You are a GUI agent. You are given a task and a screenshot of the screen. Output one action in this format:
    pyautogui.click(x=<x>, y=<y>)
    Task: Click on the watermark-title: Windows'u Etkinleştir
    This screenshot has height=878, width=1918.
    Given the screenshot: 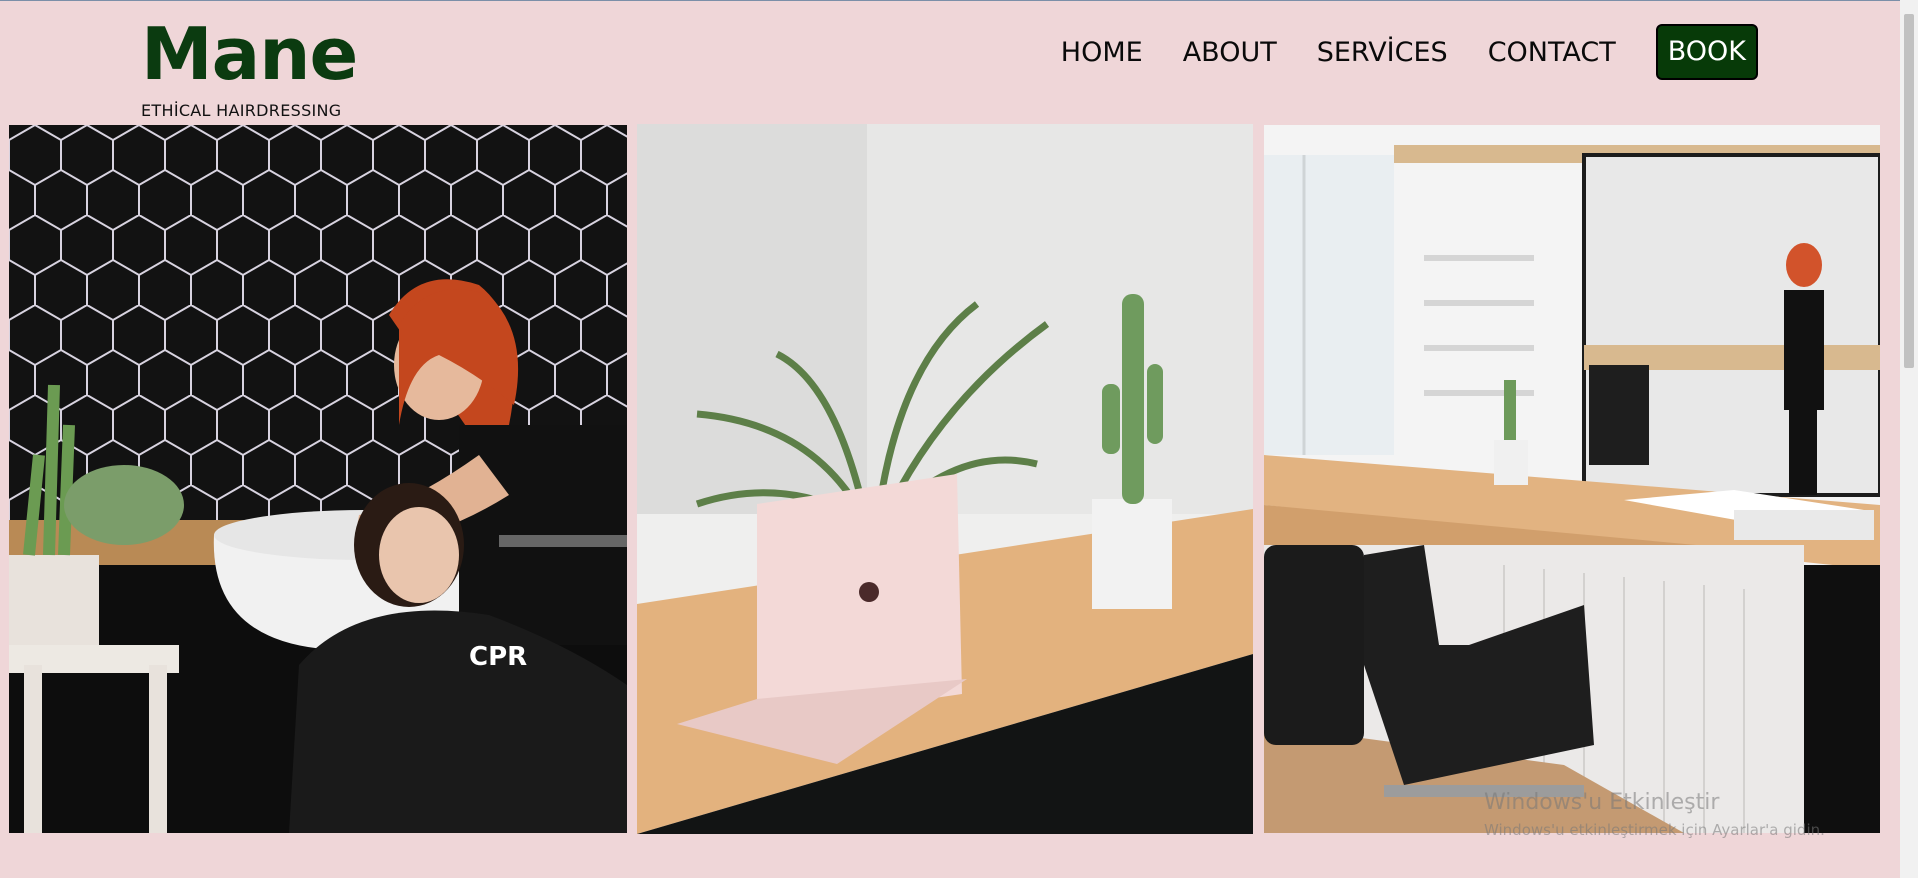 What is the action you would take?
    pyautogui.click(x=1602, y=802)
    